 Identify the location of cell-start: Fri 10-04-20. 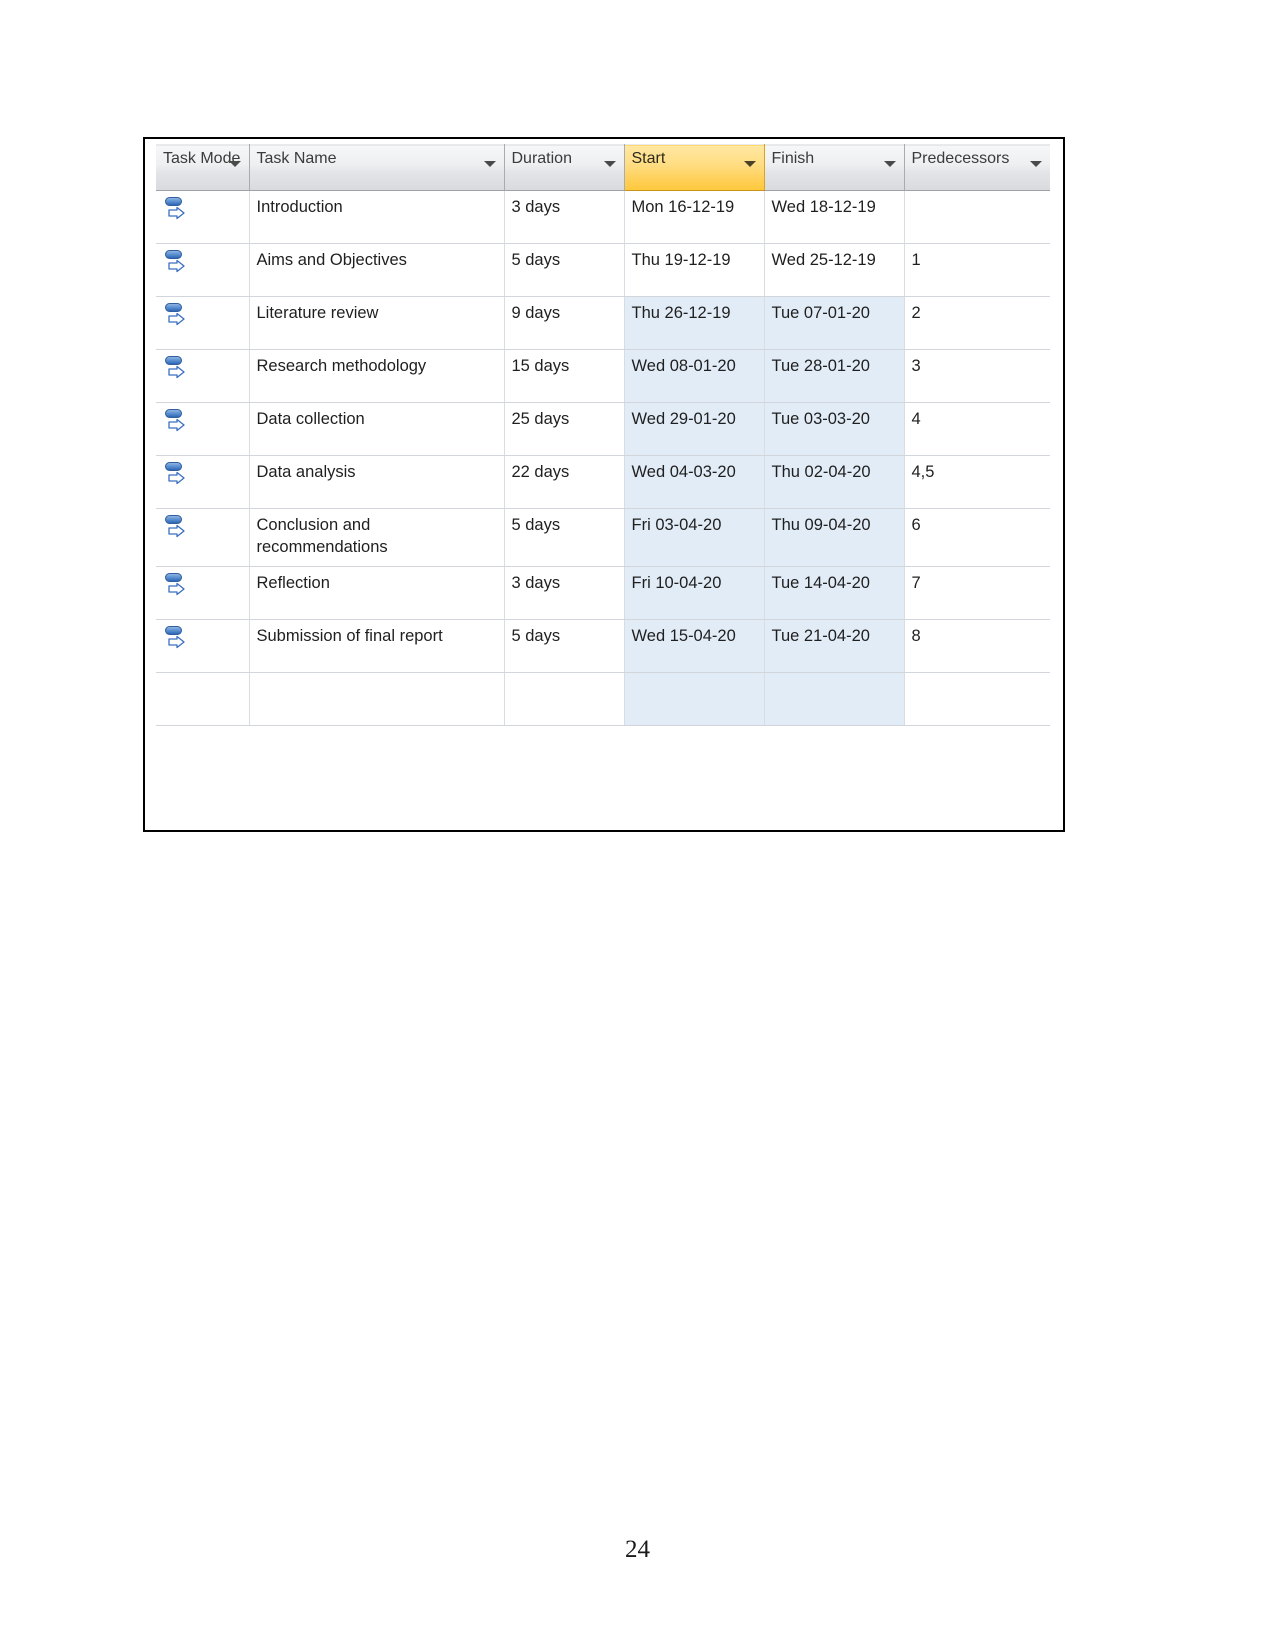
(694, 593).